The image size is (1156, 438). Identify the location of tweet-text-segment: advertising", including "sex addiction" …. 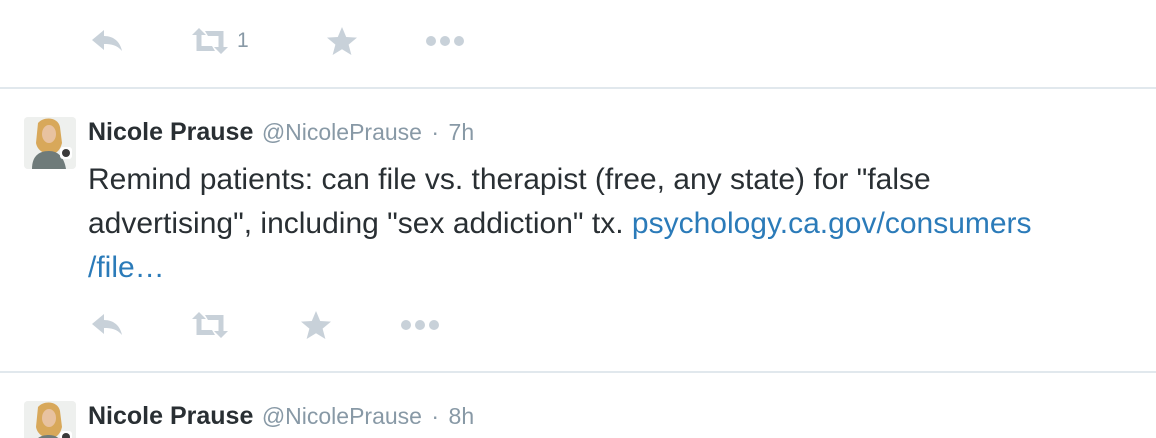
(360, 223).